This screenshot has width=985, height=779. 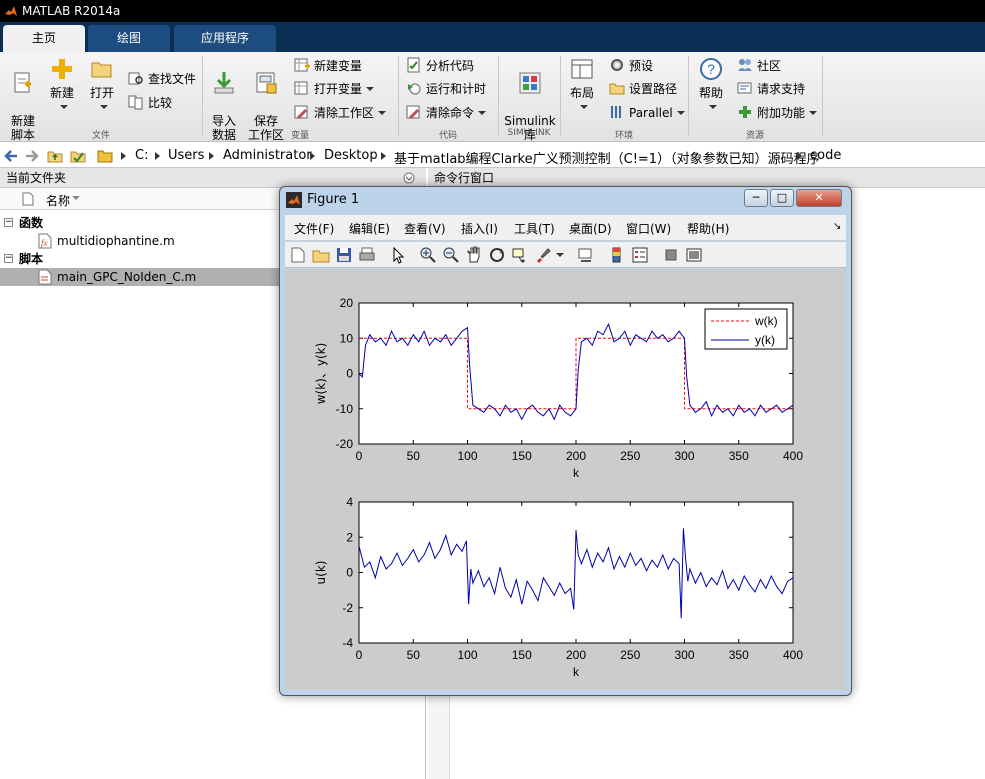 I want to click on menu-edit: 编辑(E), so click(x=369, y=228).